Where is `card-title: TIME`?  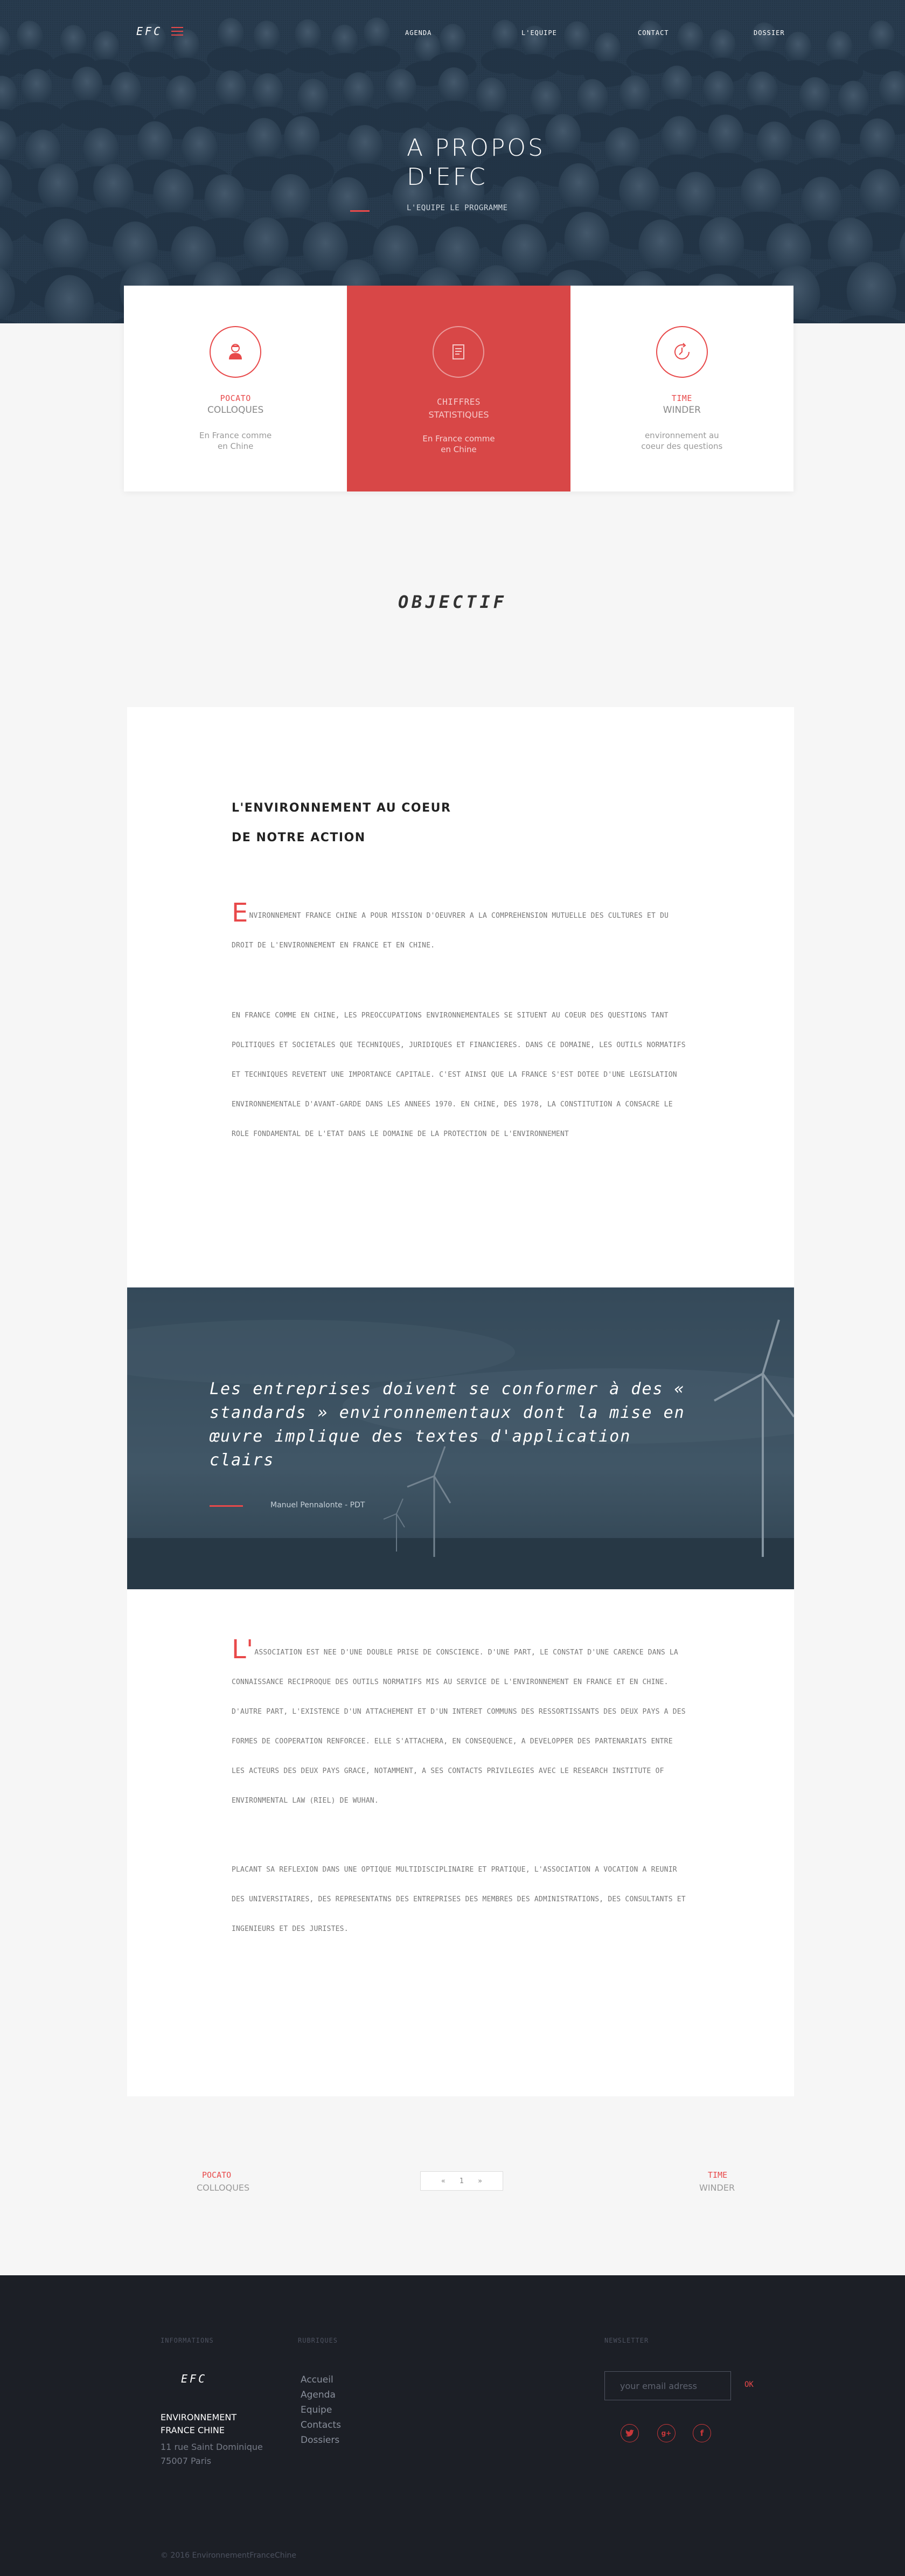
card-title: TIME is located at coordinates (681, 398).